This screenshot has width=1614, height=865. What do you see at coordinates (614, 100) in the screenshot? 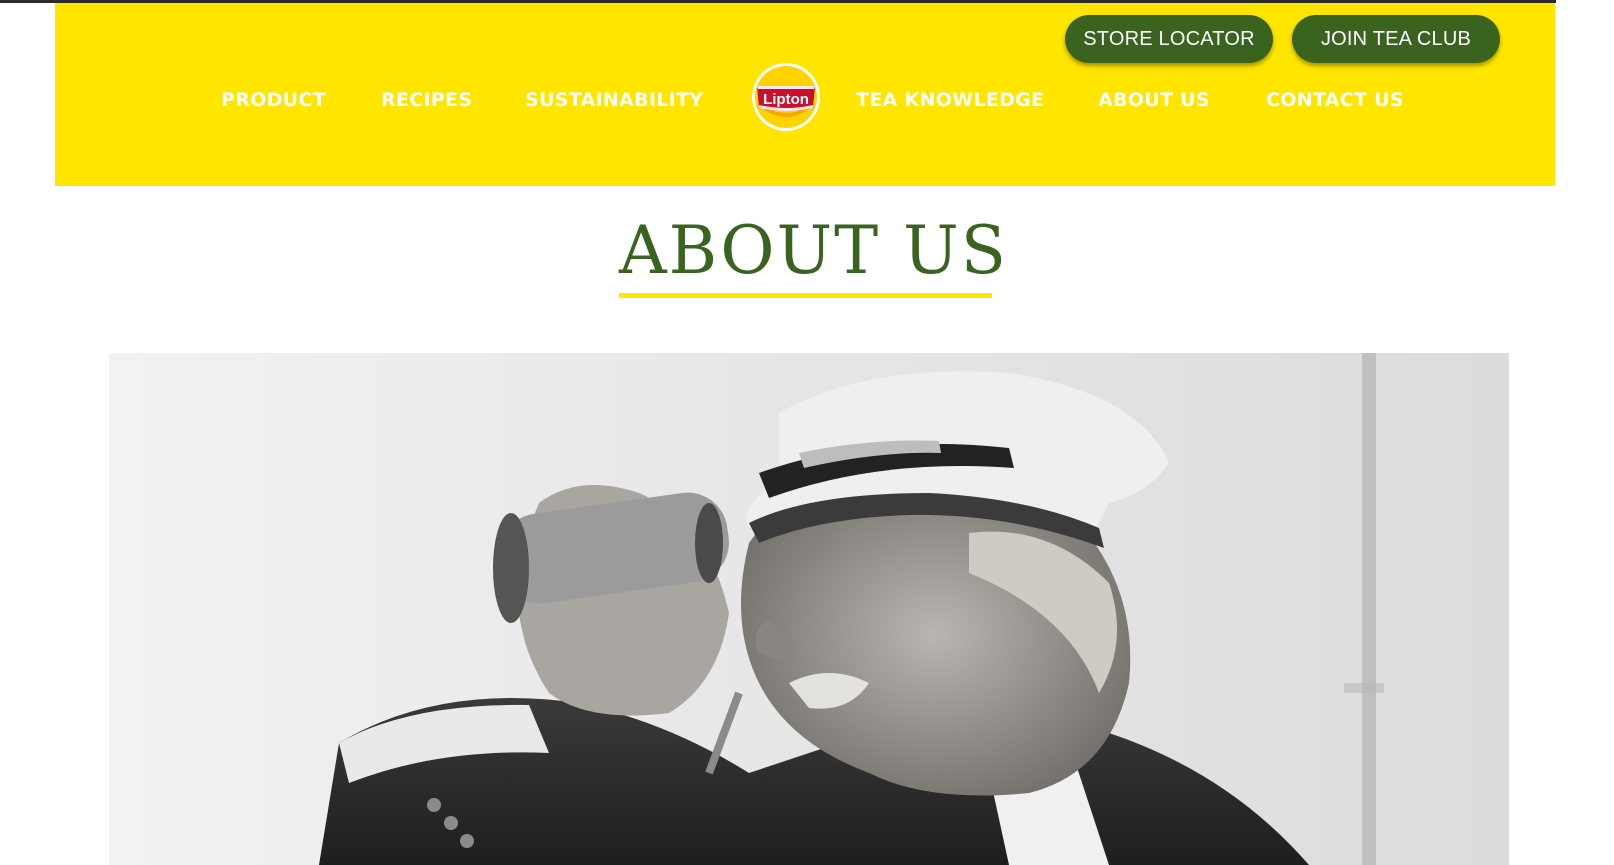
I see `nav-item-sustainability: SUSTAINABILITY` at bounding box center [614, 100].